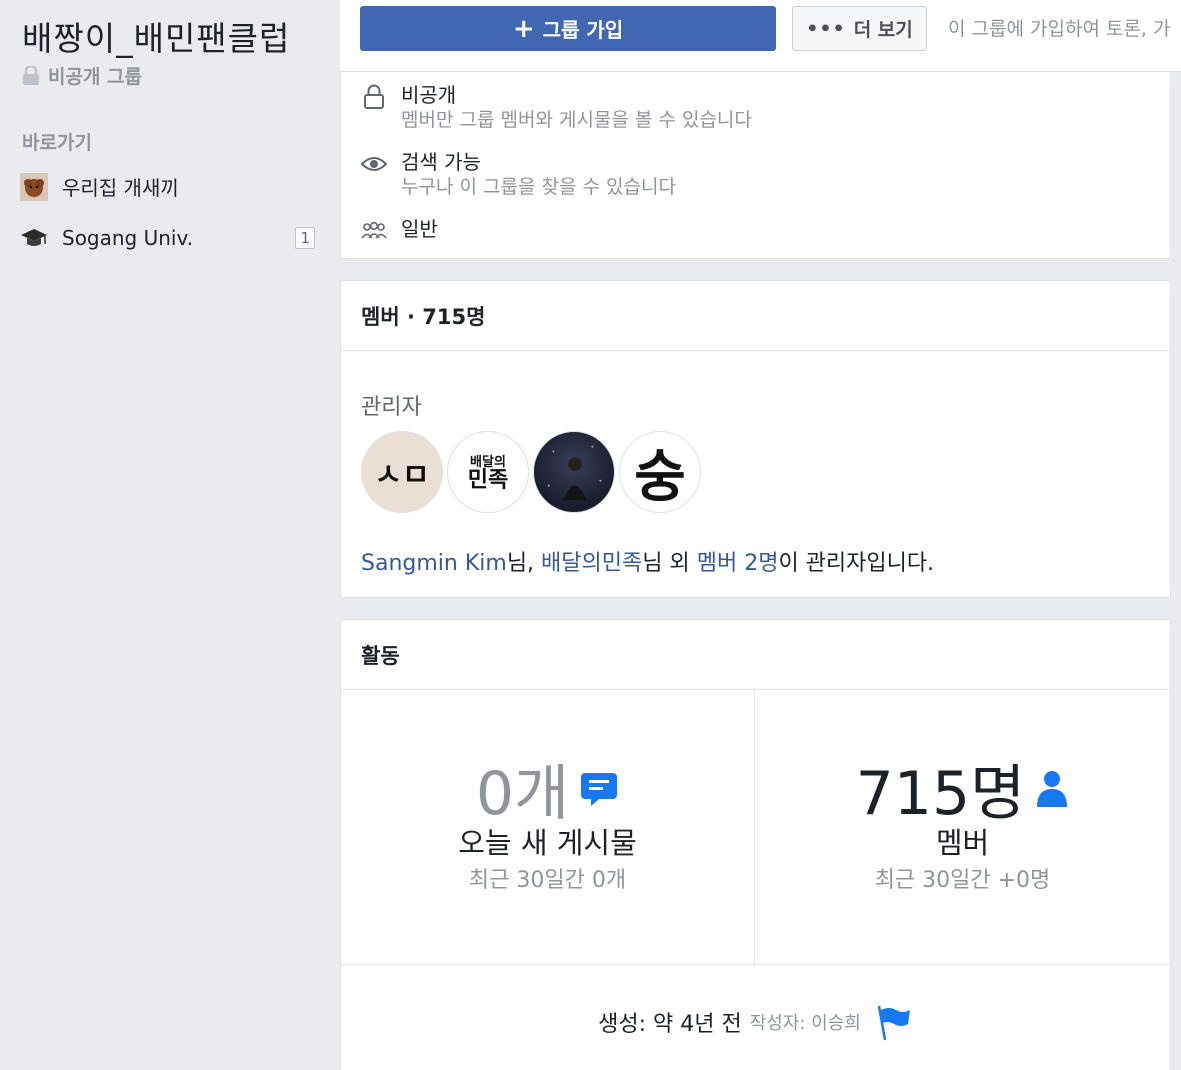 The height and width of the screenshot is (1070, 1181). I want to click on avatar: ㅅㅁ, so click(402, 472).